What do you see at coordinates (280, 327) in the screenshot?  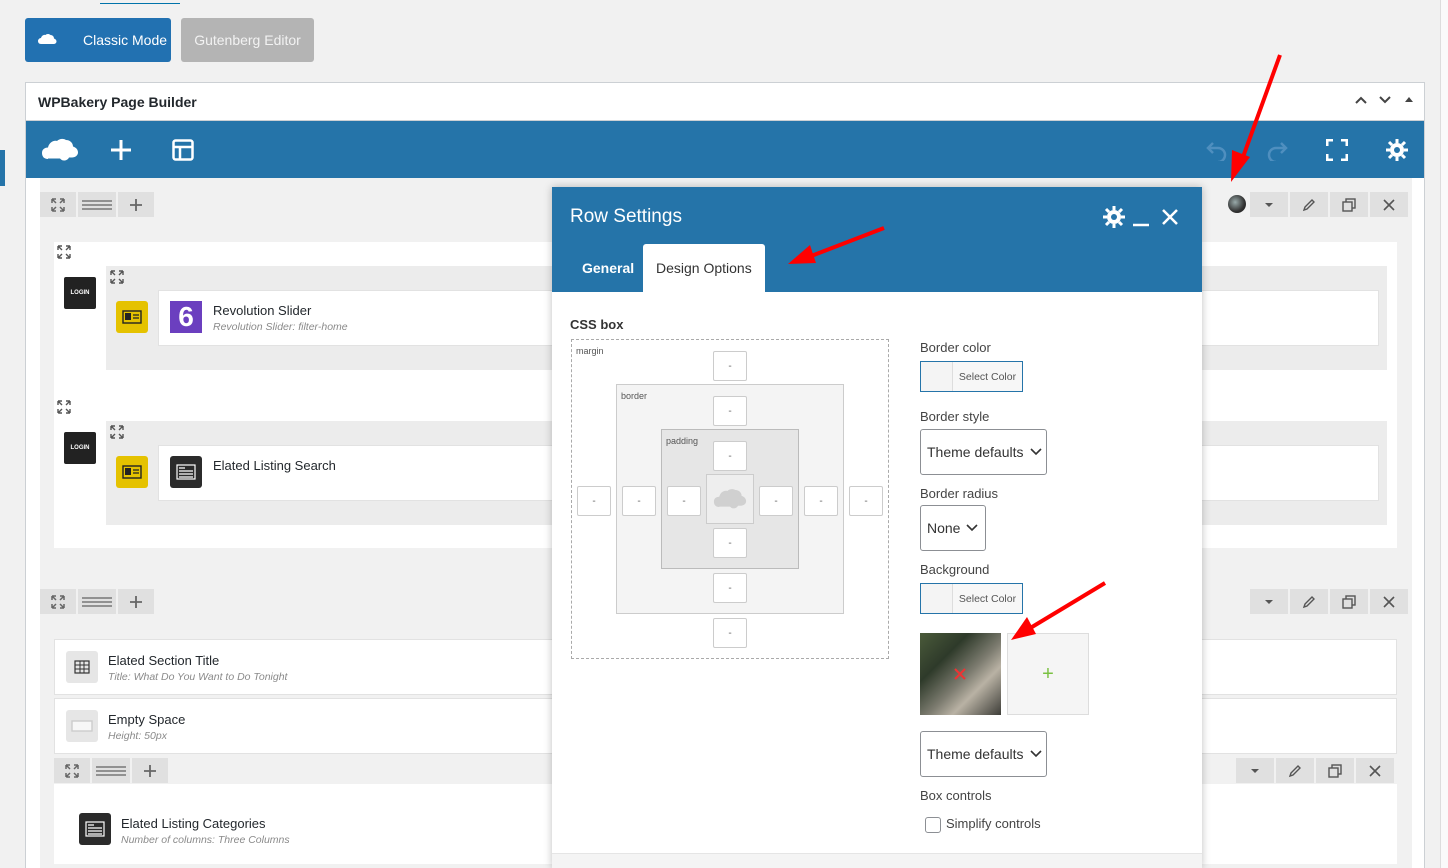 I see `element-subtitle: Revolution Slider: filter-home` at bounding box center [280, 327].